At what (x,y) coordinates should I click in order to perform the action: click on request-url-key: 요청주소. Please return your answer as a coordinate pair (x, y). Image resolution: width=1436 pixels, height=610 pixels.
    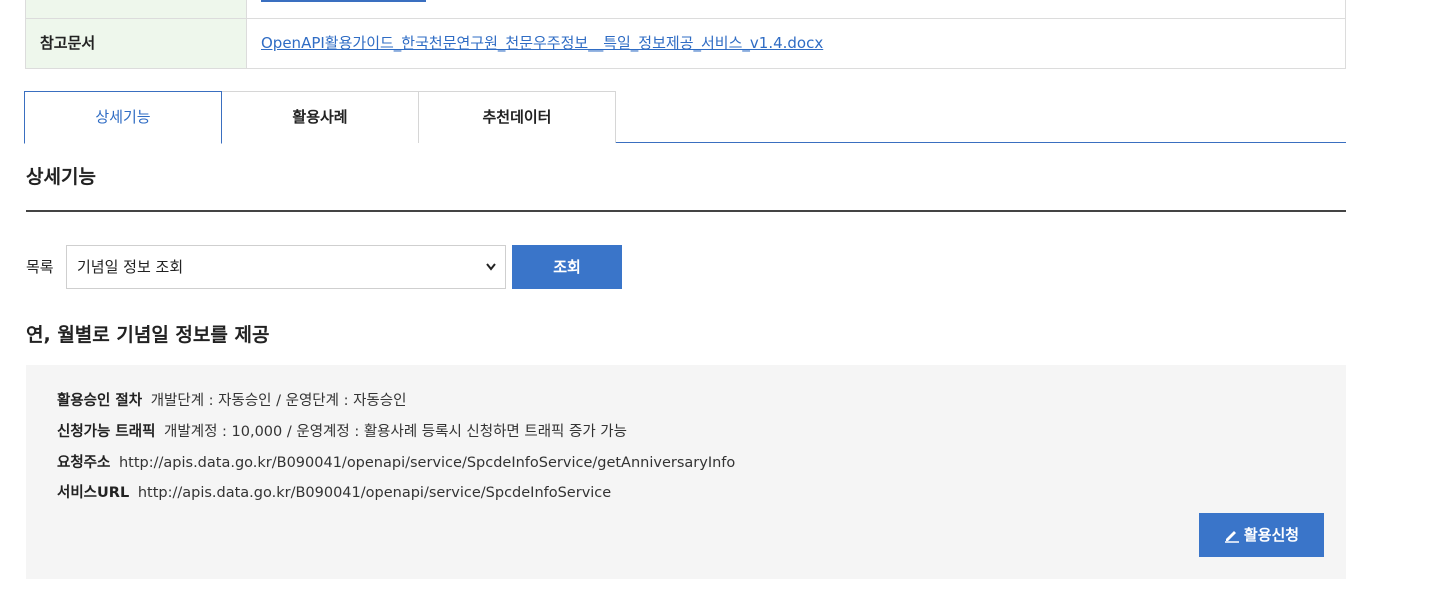
    Looking at the image, I should click on (84, 463).